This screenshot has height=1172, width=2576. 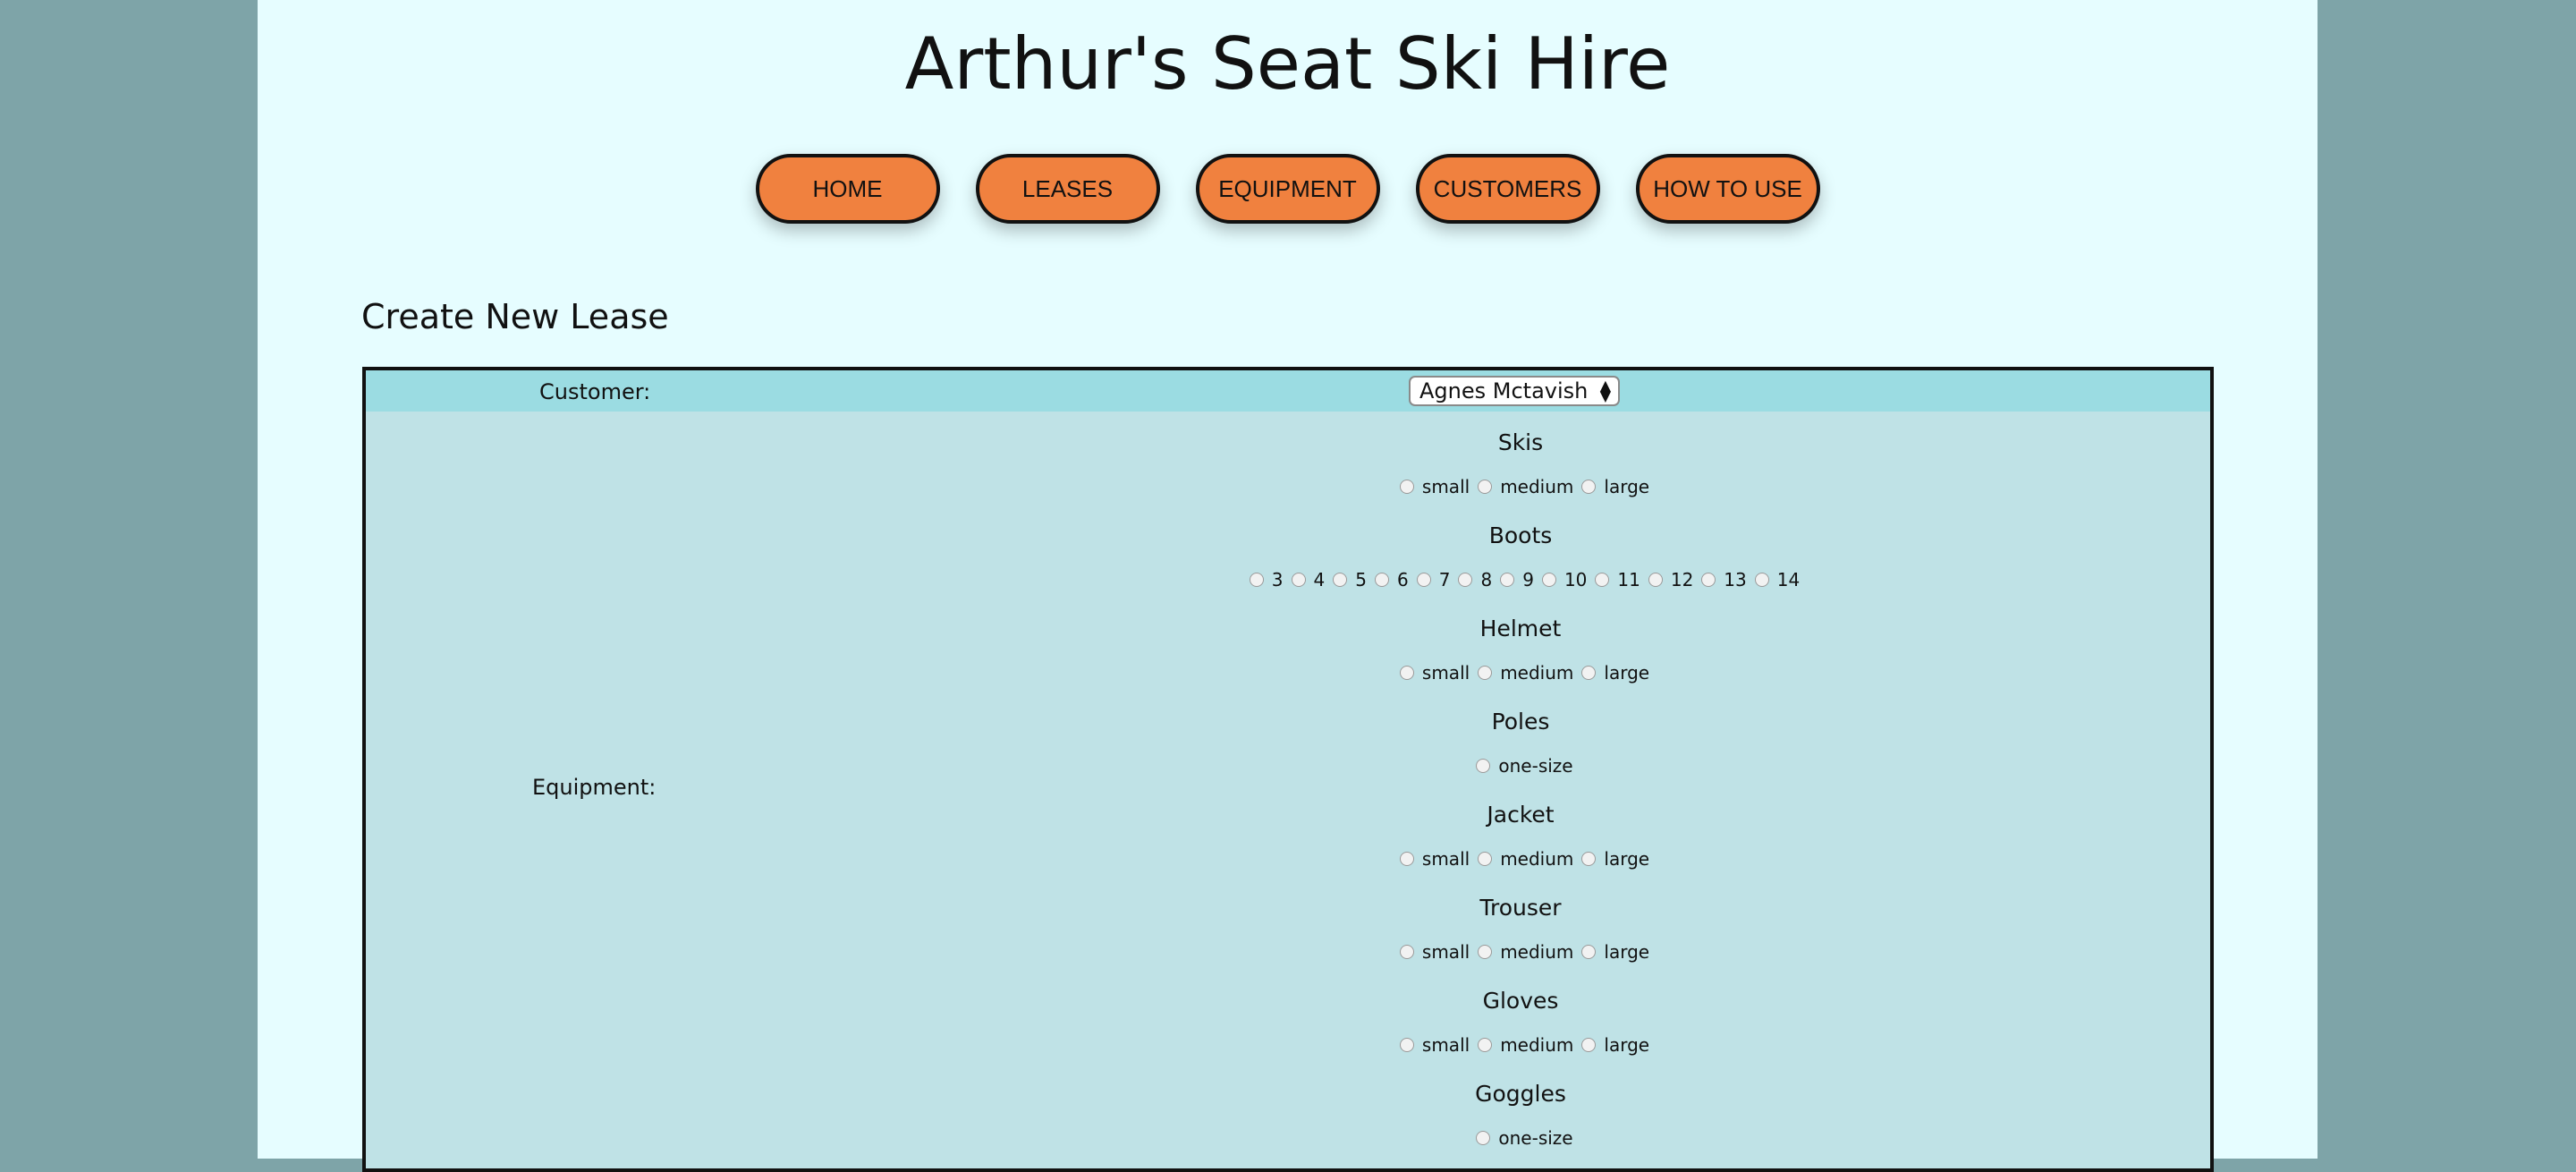 What do you see at coordinates (1504, 391) in the screenshot?
I see `customer-selected-value: Agnes Mctavish` at bounding box center [1504, 391].